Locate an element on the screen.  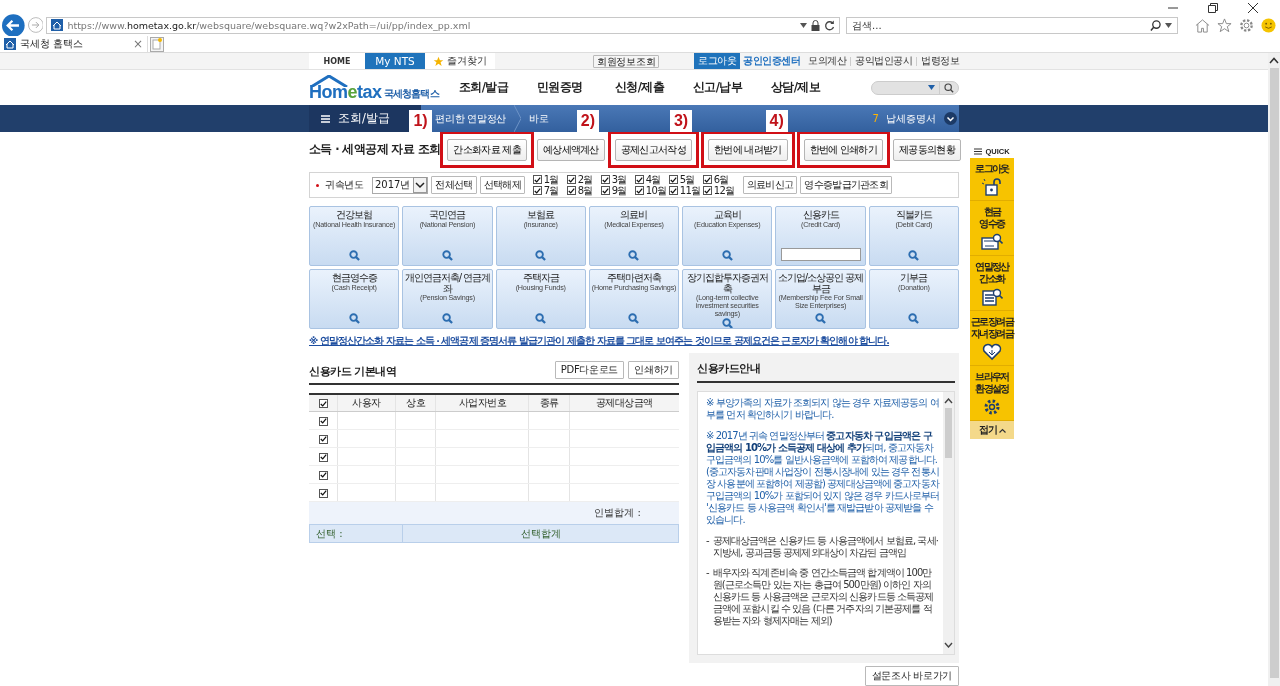
tab-title: 국세청 홈택스 is located at coordinates (52, 44).